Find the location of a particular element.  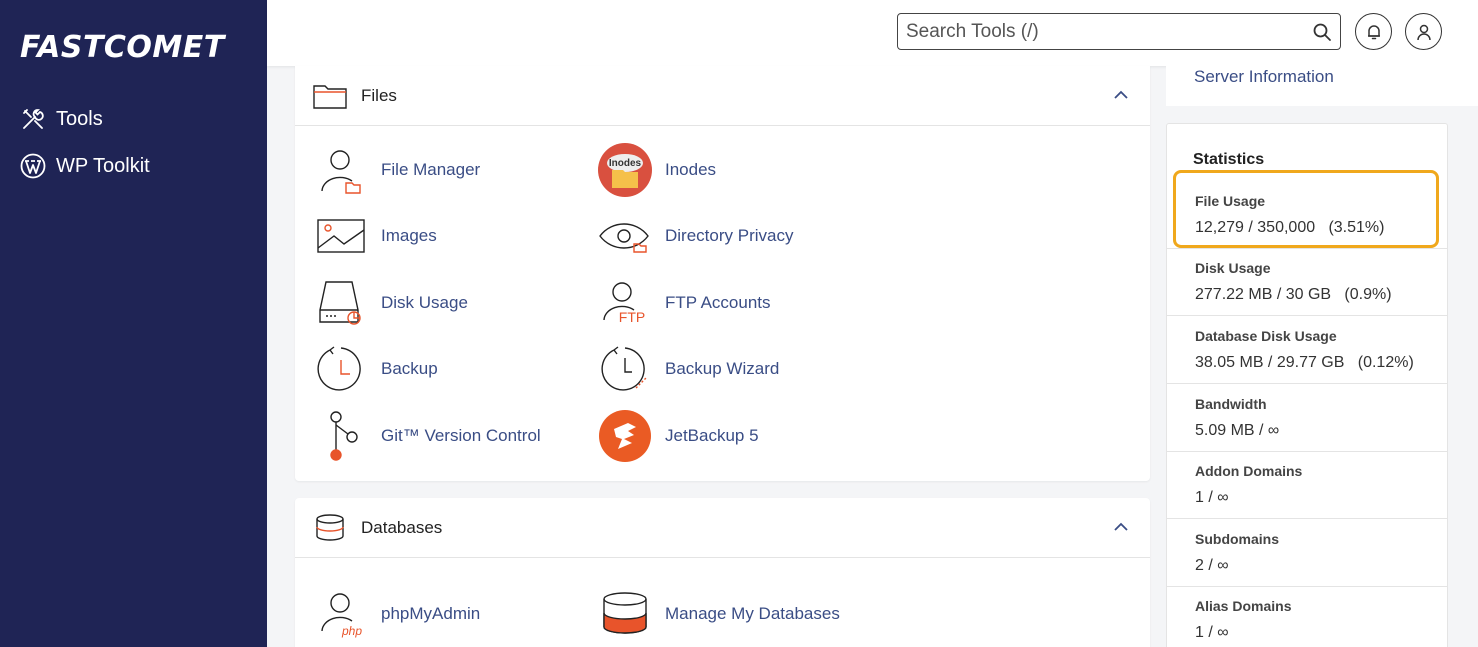

tool-label: Disk Usage is located at coordinates (424, 302).